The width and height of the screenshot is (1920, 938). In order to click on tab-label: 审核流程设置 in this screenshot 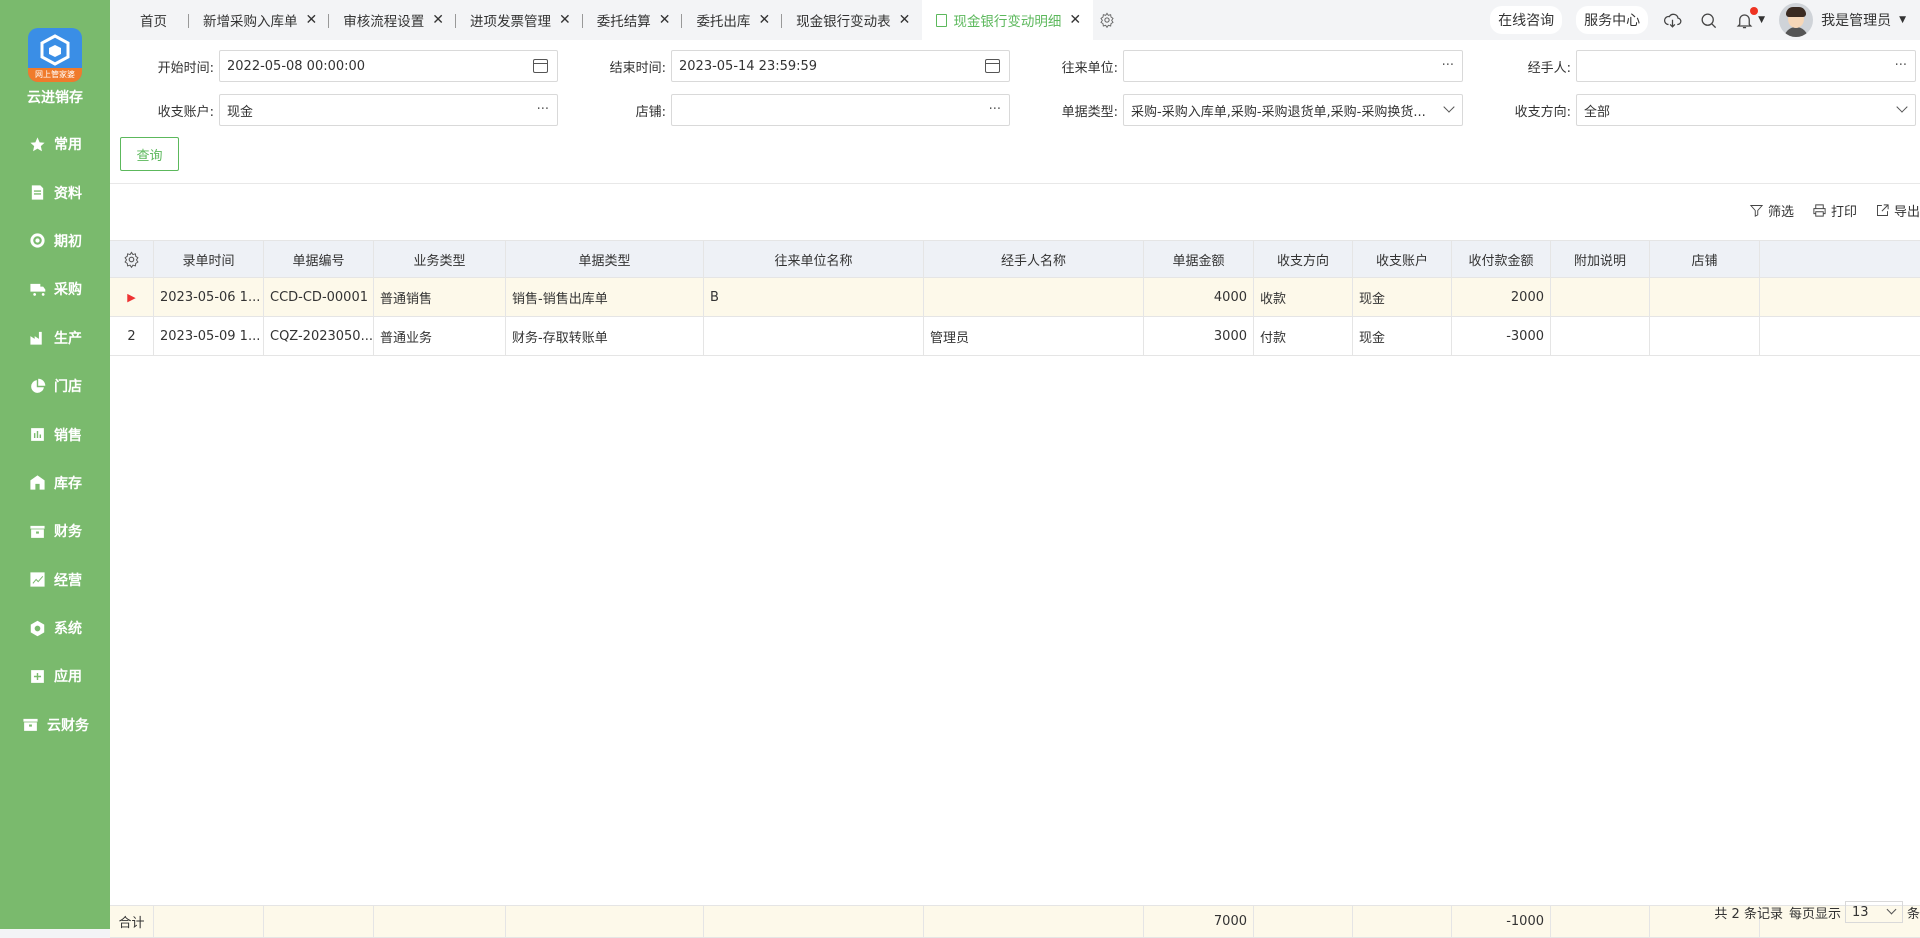, I will do `click(384, 22)`.